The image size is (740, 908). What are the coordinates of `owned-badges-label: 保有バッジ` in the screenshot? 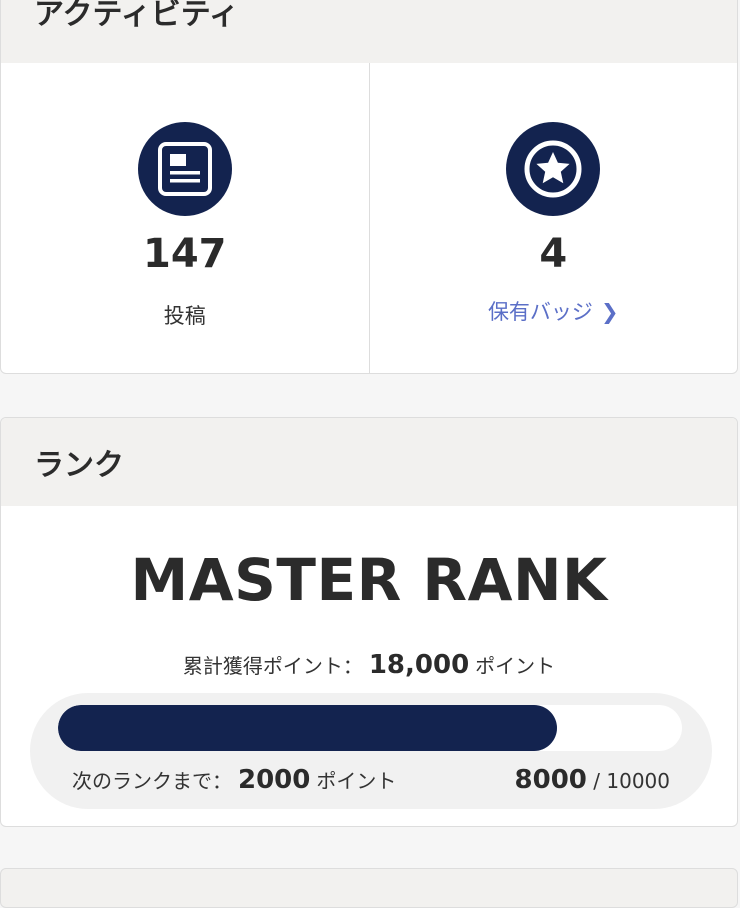 It's located at (540, 312).